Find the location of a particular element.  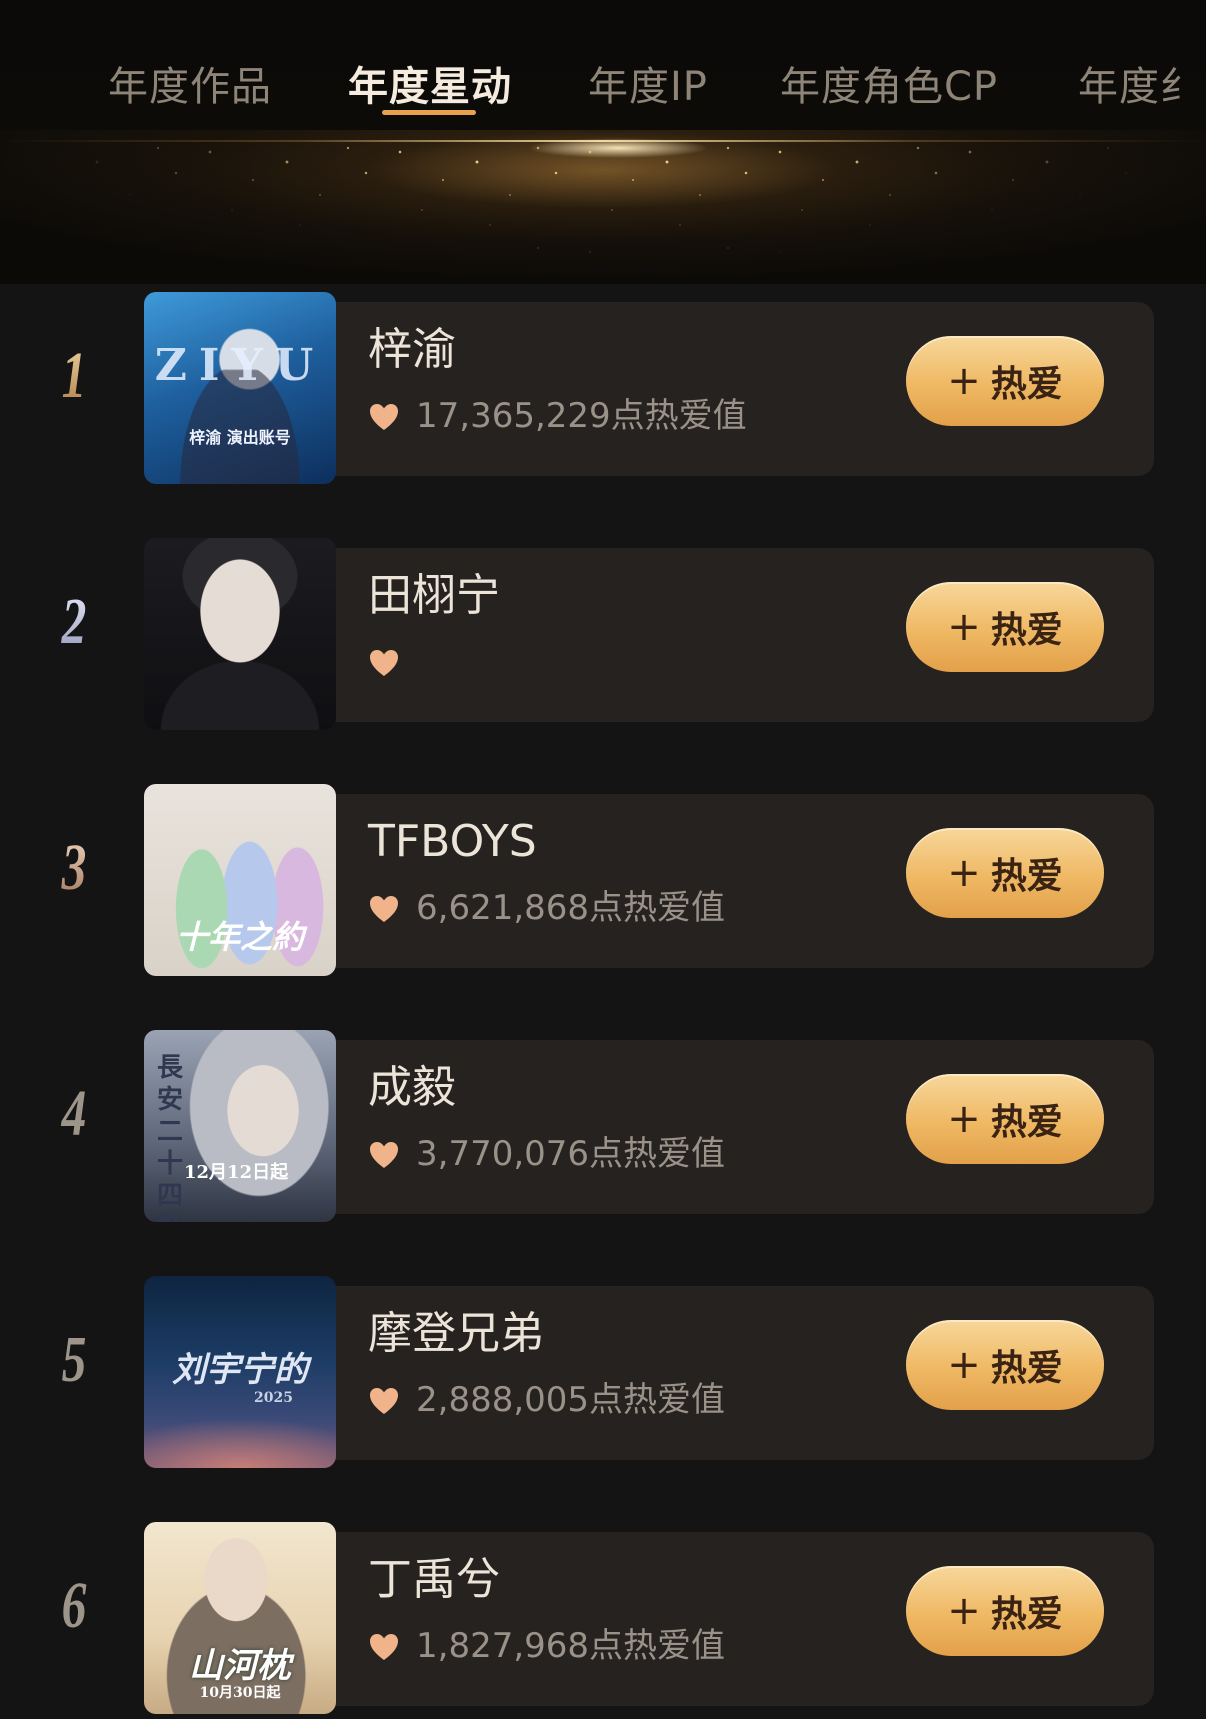

star-name: 丁禹兮 is located at coordinates (434, 1579).